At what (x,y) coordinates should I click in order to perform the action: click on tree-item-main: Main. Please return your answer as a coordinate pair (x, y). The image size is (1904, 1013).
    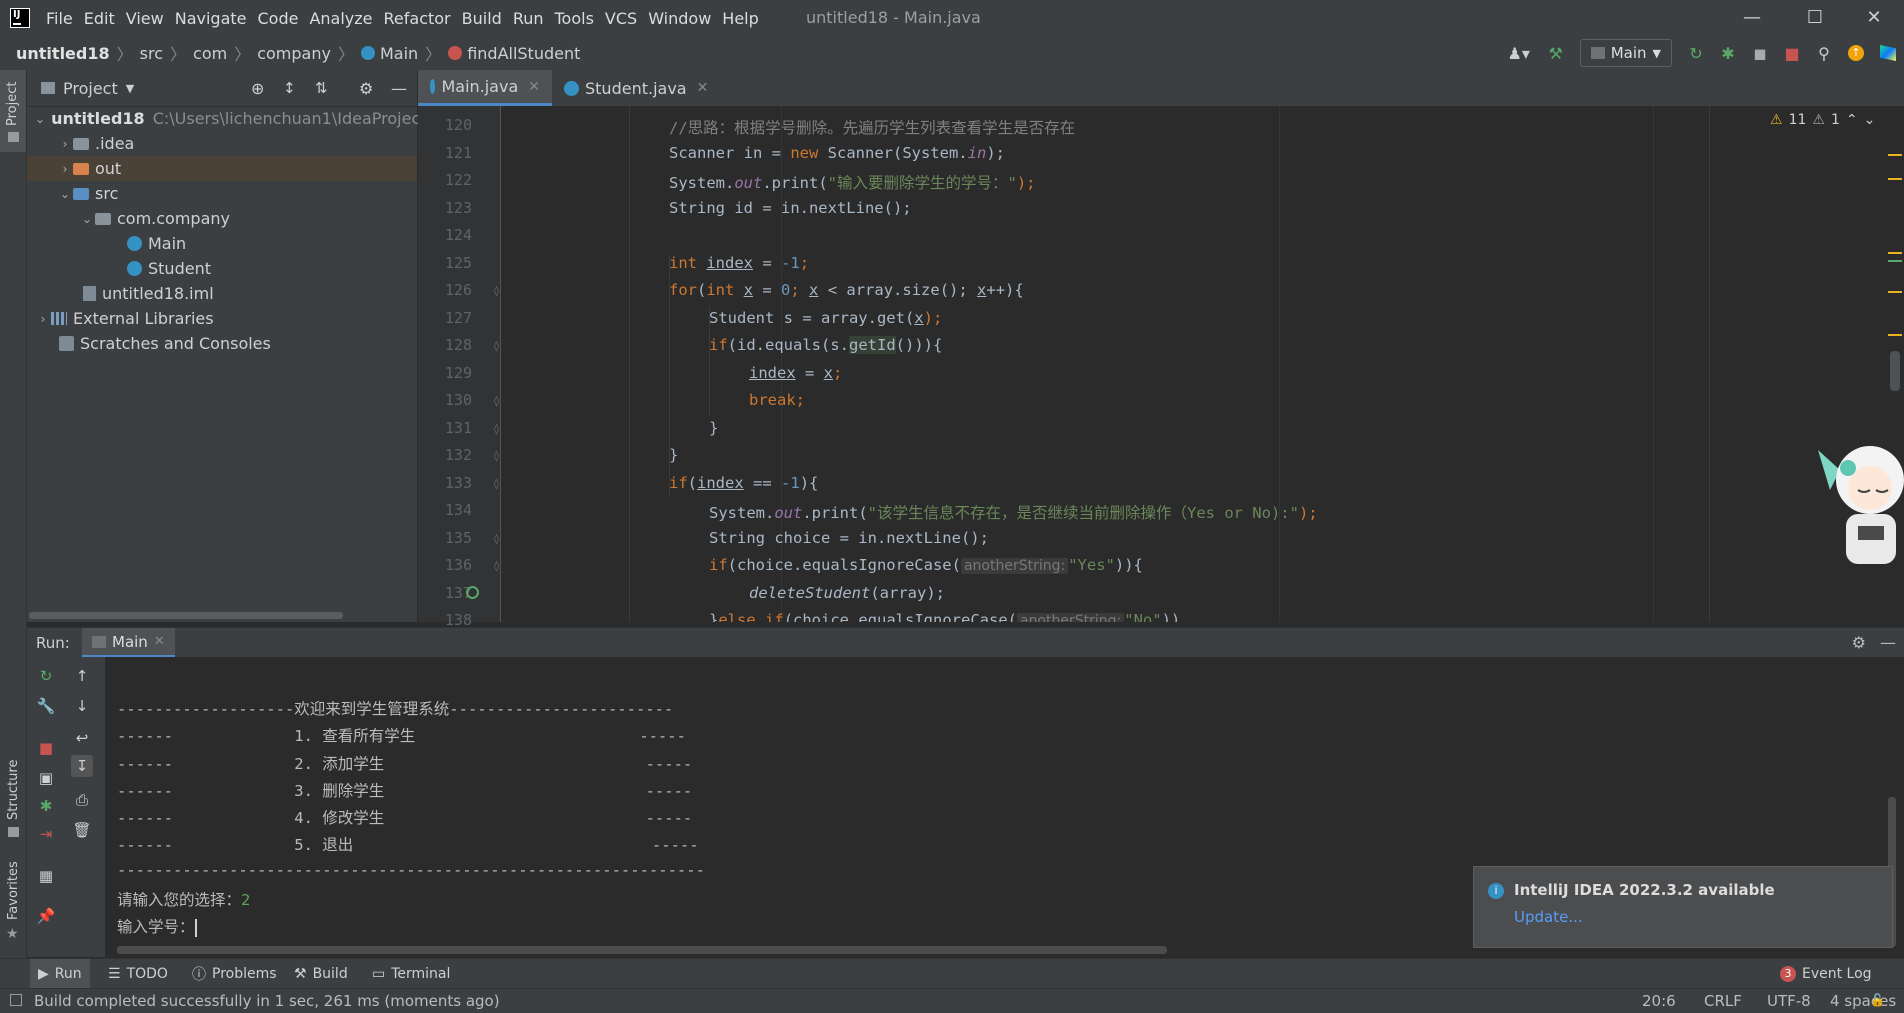
    Looking at the image, I should click on (222, 243).